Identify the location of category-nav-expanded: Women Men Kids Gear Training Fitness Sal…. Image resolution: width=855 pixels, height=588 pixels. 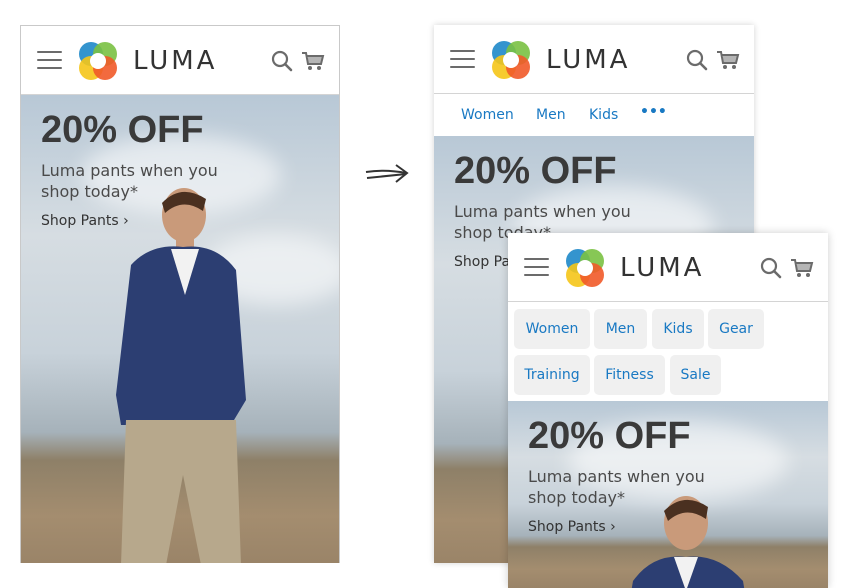
(668, 351).